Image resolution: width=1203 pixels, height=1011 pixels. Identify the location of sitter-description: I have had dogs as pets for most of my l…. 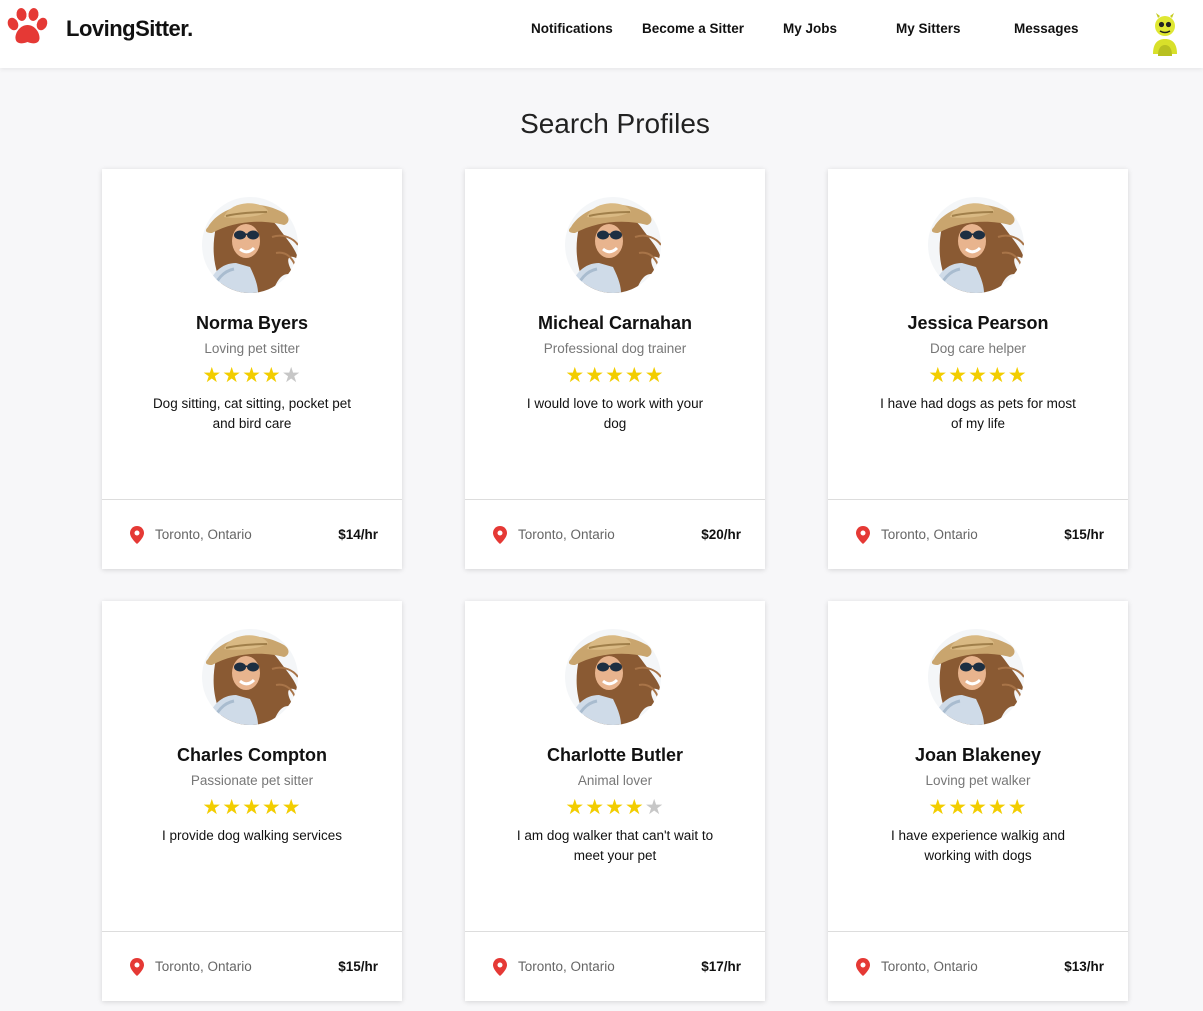
(978, 413).